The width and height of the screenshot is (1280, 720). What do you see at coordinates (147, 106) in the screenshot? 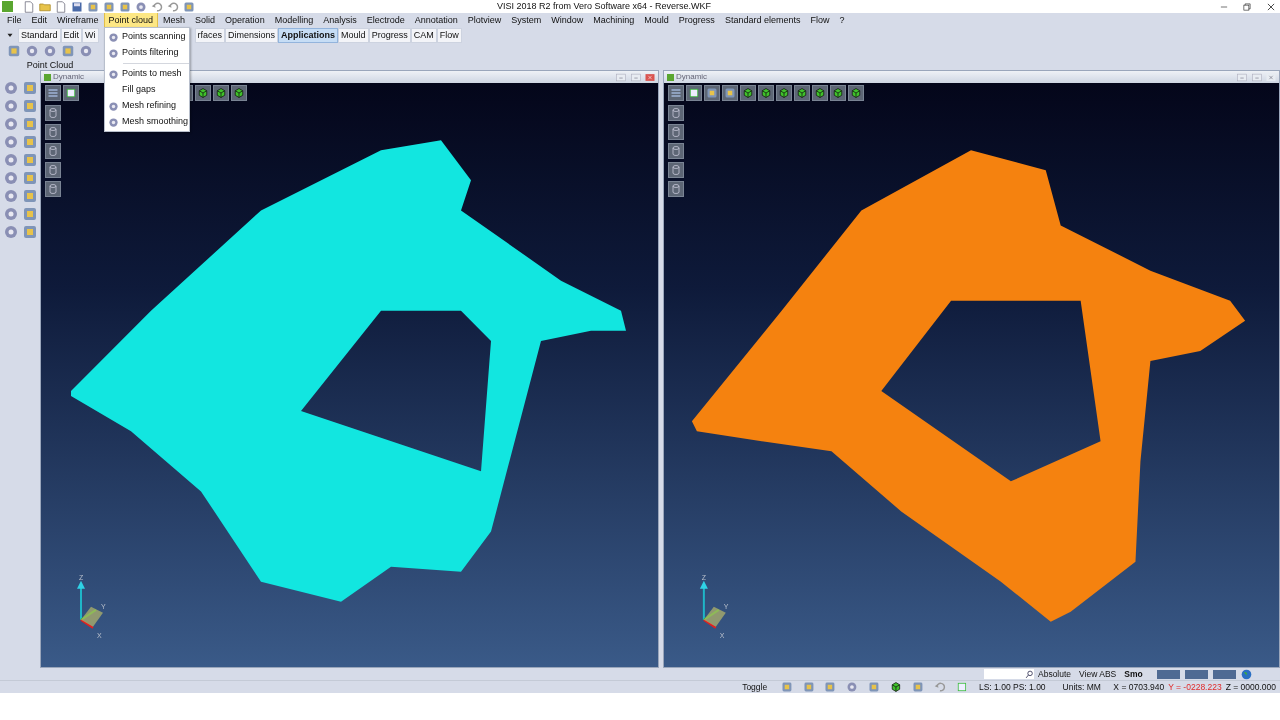
I see `menu-item: Mesh refining` at bounding box center [147, 106].